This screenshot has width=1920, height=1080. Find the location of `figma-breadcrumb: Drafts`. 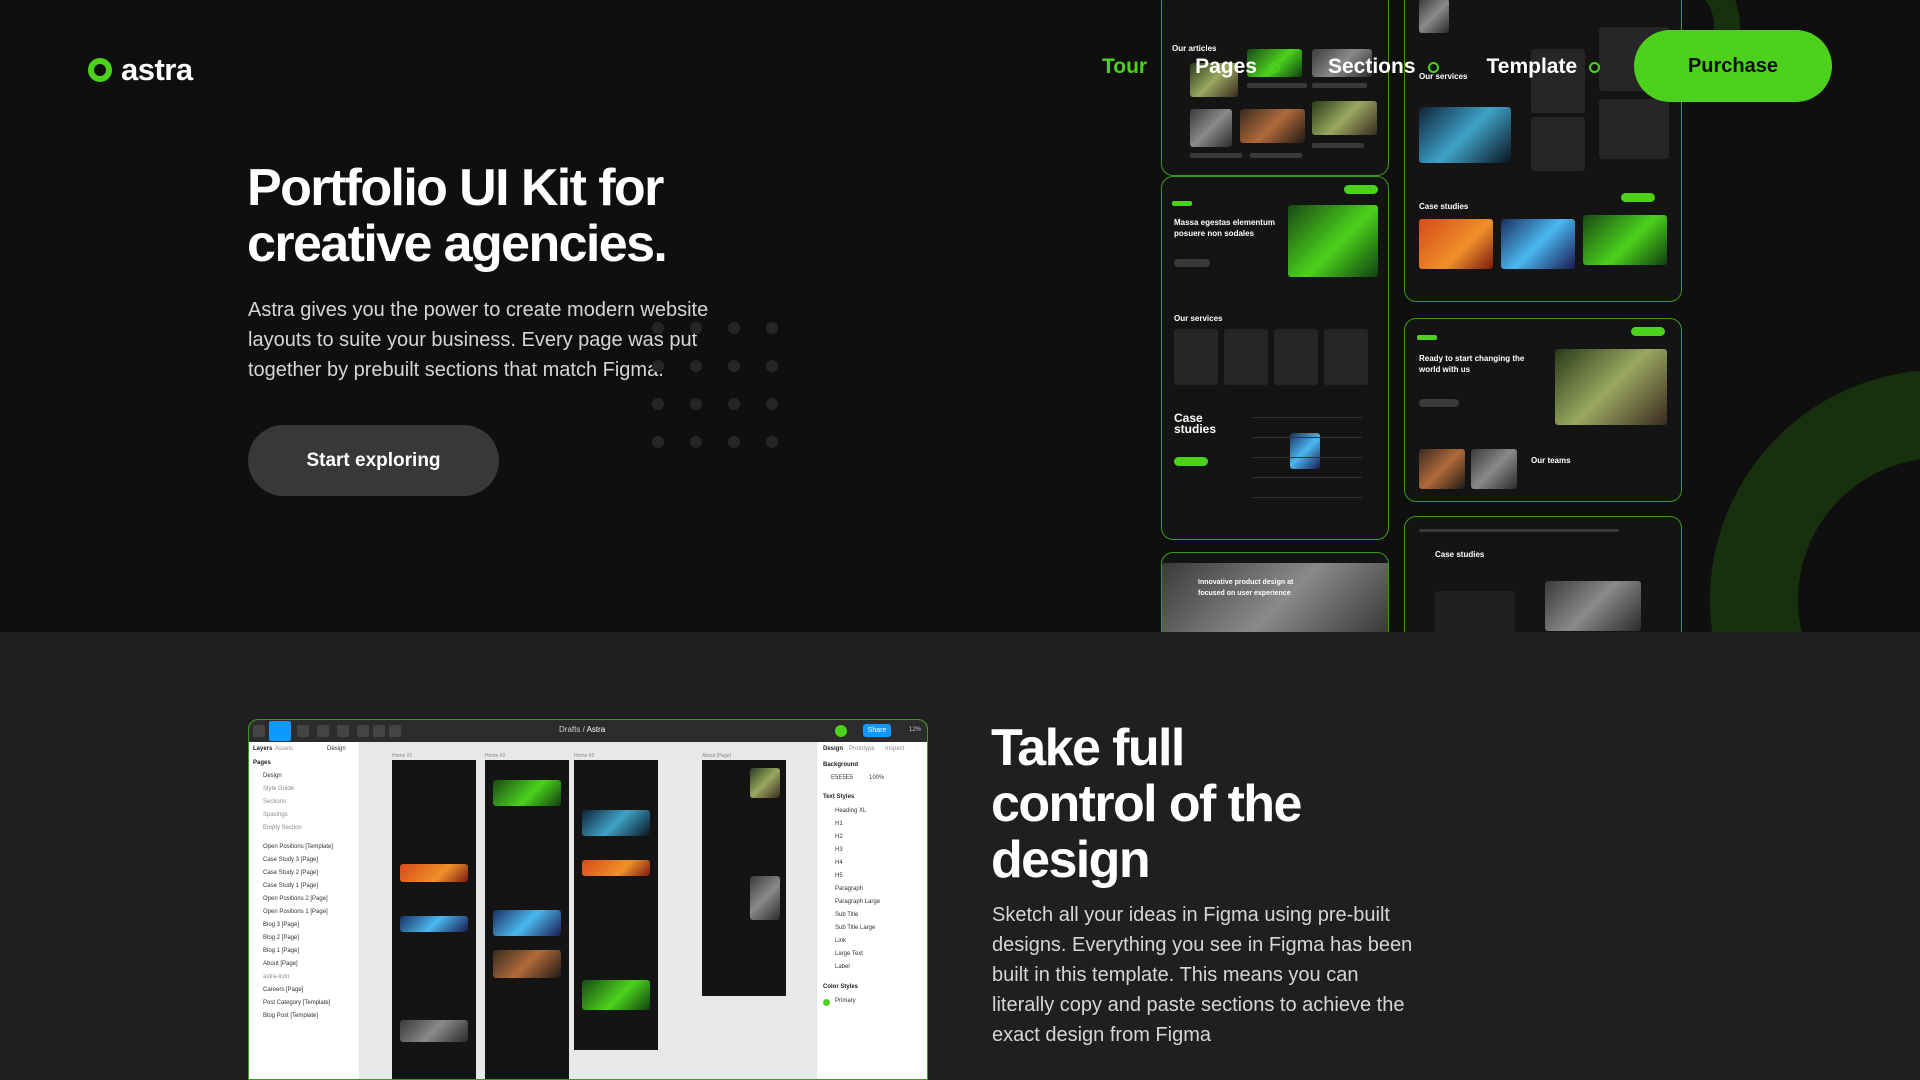

figma-breadcrumb: Drafts is located at coordinates (570, 729).